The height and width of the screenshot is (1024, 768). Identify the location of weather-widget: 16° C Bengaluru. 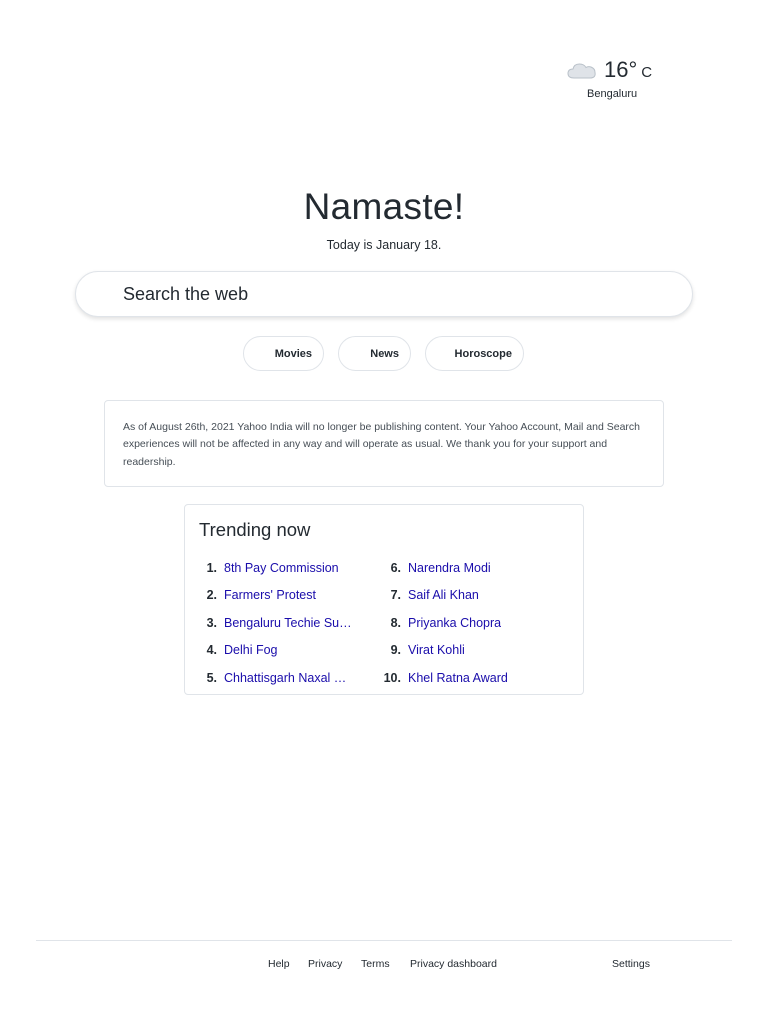
(612, 79).